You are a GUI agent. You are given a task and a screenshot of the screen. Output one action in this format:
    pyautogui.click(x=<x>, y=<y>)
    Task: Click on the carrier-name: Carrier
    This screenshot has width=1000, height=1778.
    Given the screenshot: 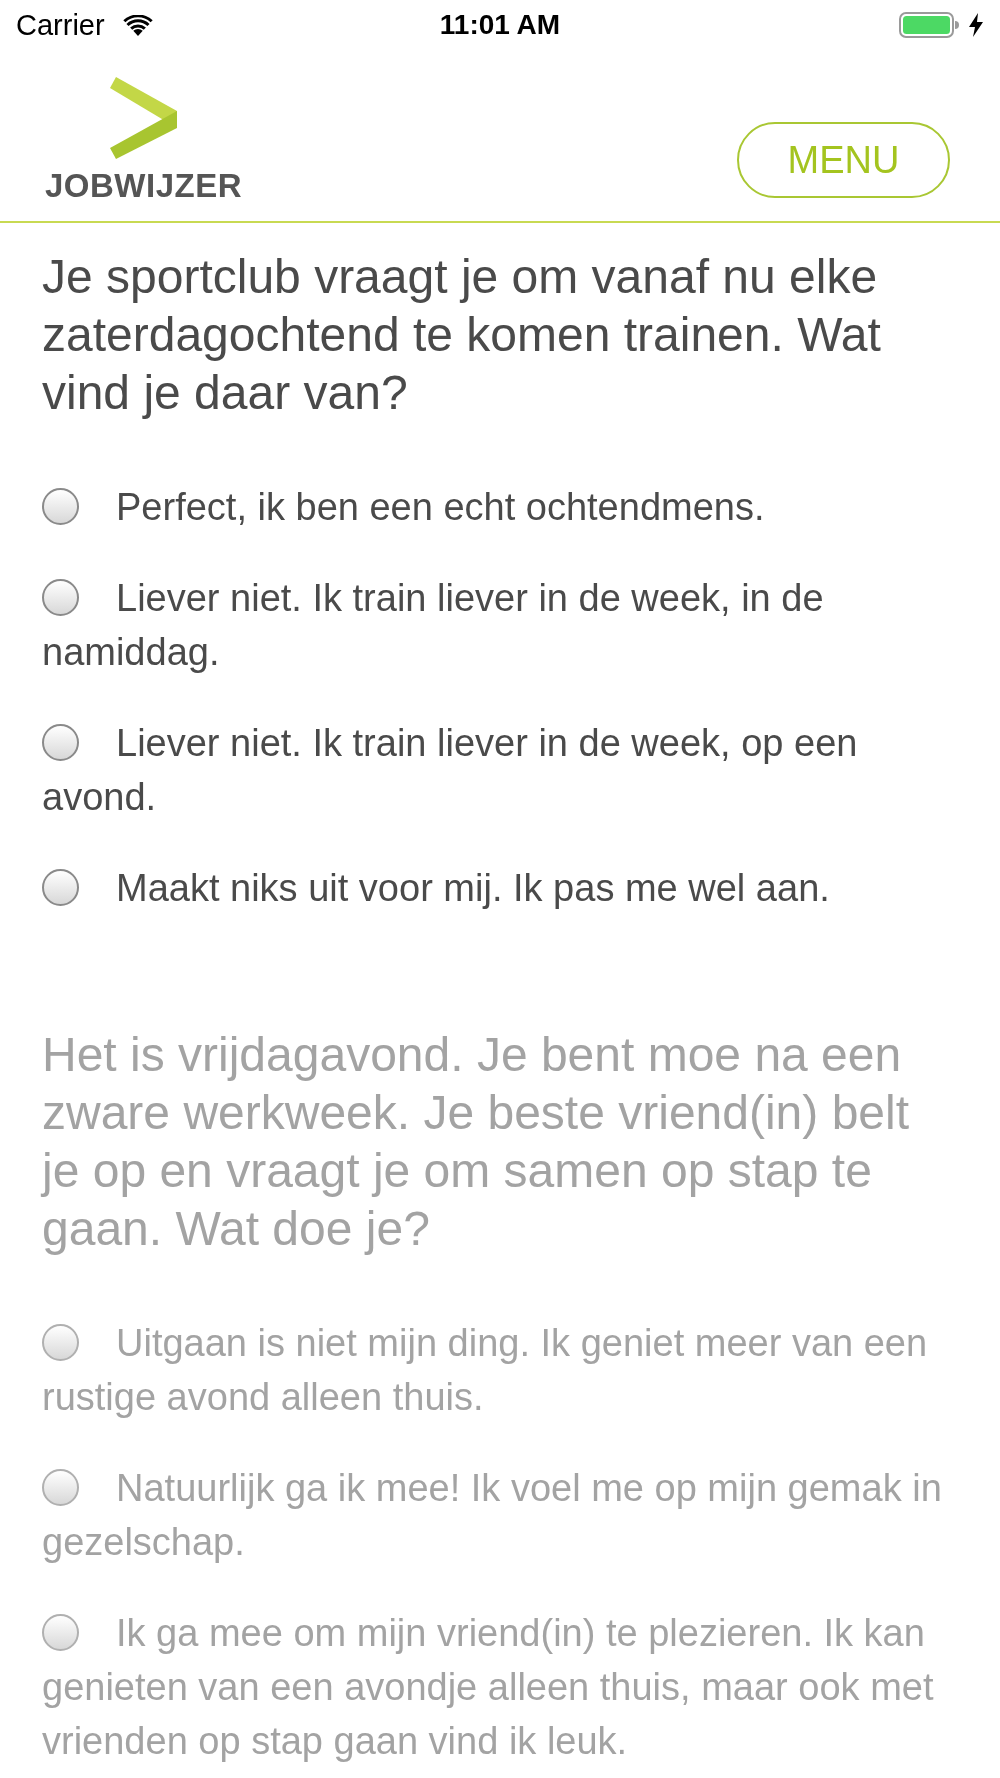 What is the action you would take?
    pyautogui.click(x=60, y=25)
    